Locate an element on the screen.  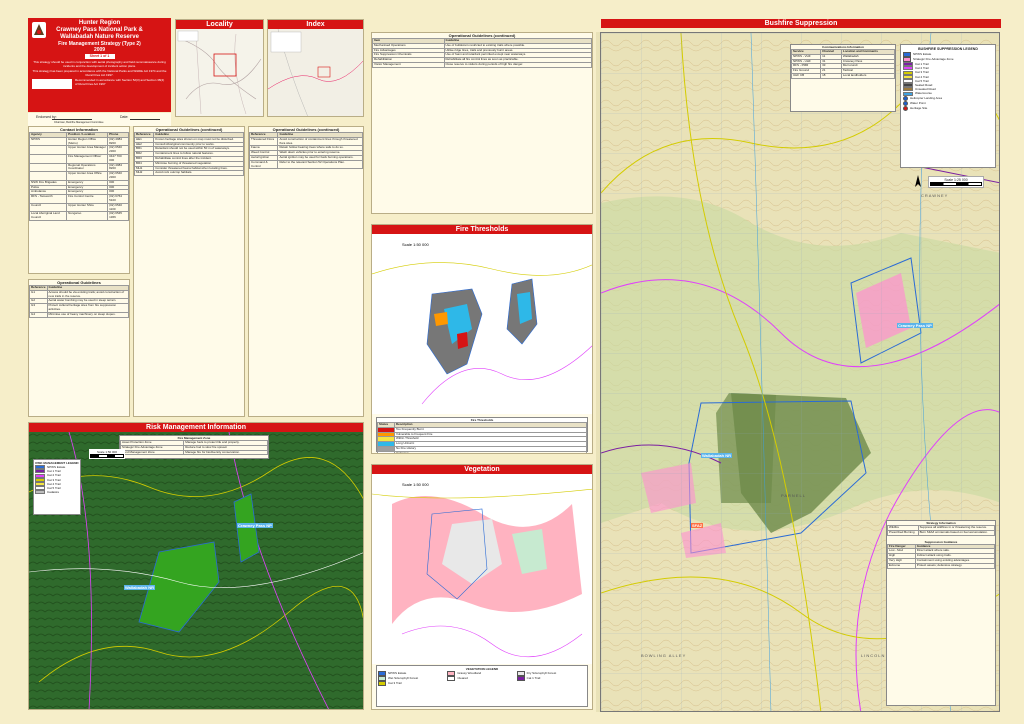
main-scale-bar is located at coordinates (956, 184).